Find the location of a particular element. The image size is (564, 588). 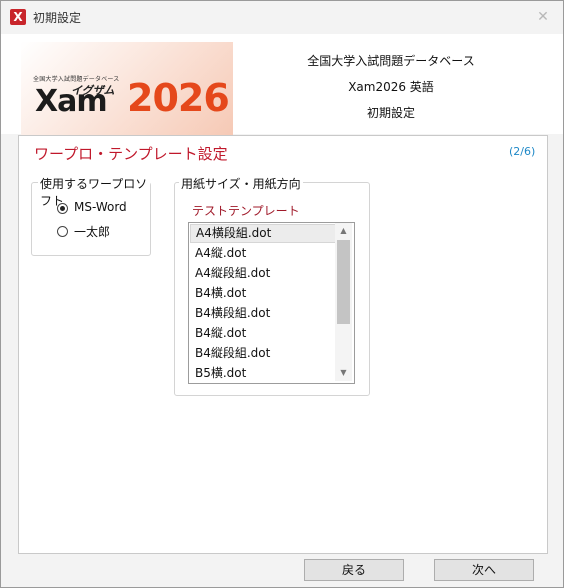

panel-title: ワープロ・テンプレート設定 is located at coordinates (131, 154).